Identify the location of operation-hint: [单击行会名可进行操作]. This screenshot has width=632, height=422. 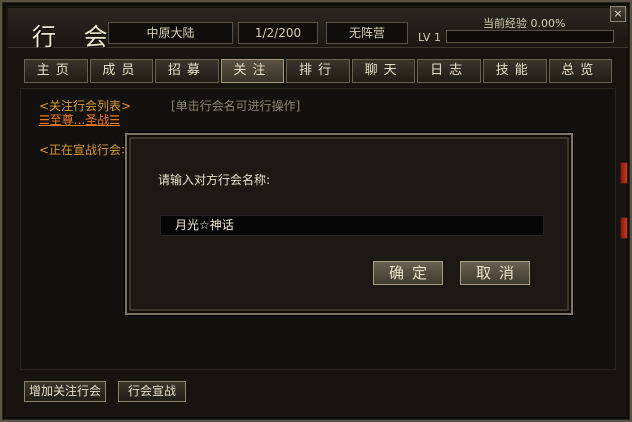
(236, 106).